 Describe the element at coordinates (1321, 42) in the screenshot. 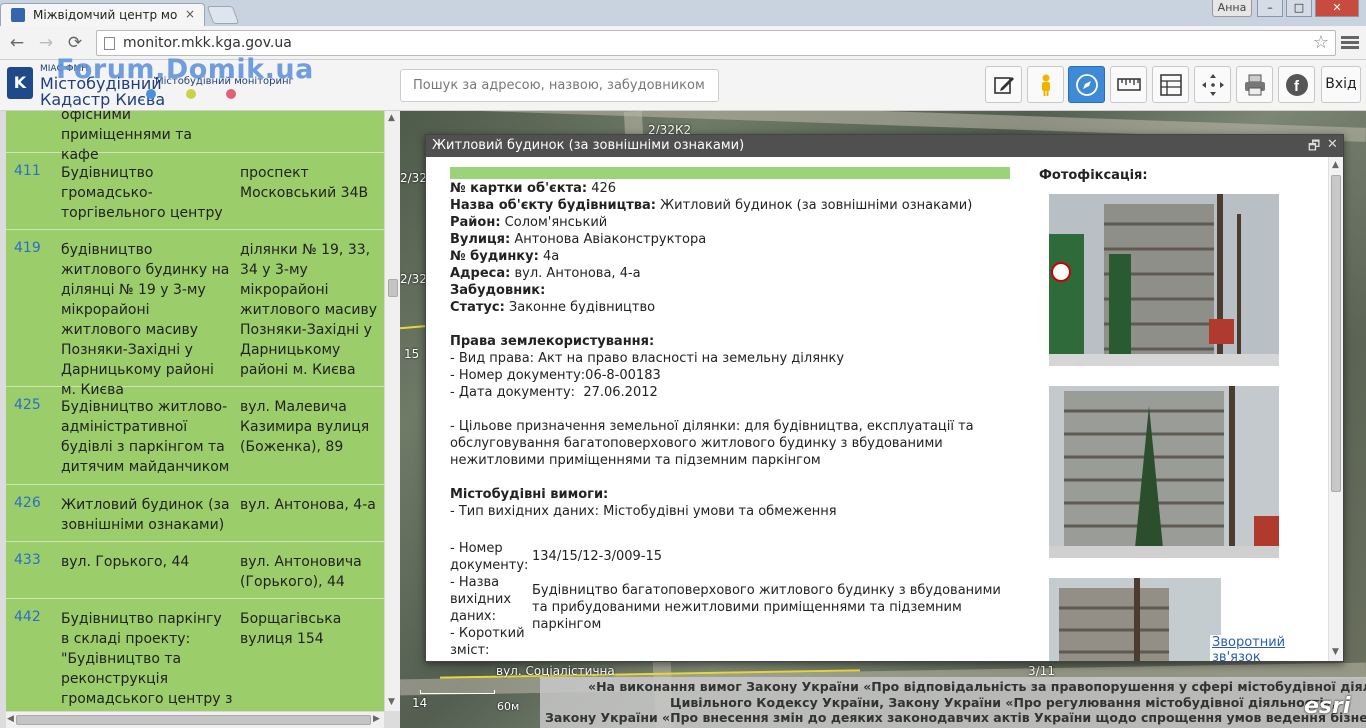

I see `bookmark-star-icon: ☆` at that location.